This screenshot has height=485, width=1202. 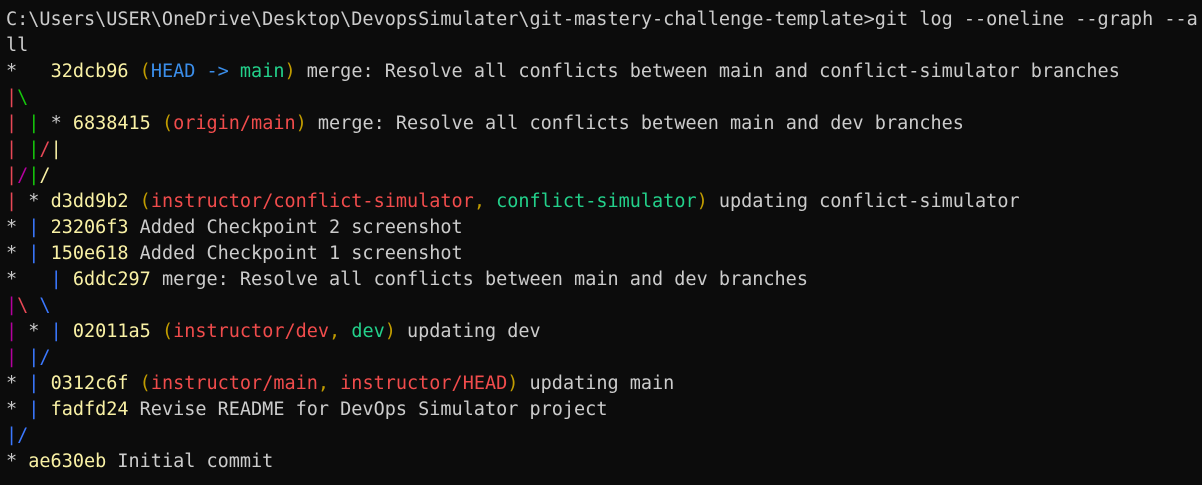 What do you see at coordinates (195, 71) in the screenshot?
I see `terminal-text-segment: HEAD ->` at bounding box center [195, 71].